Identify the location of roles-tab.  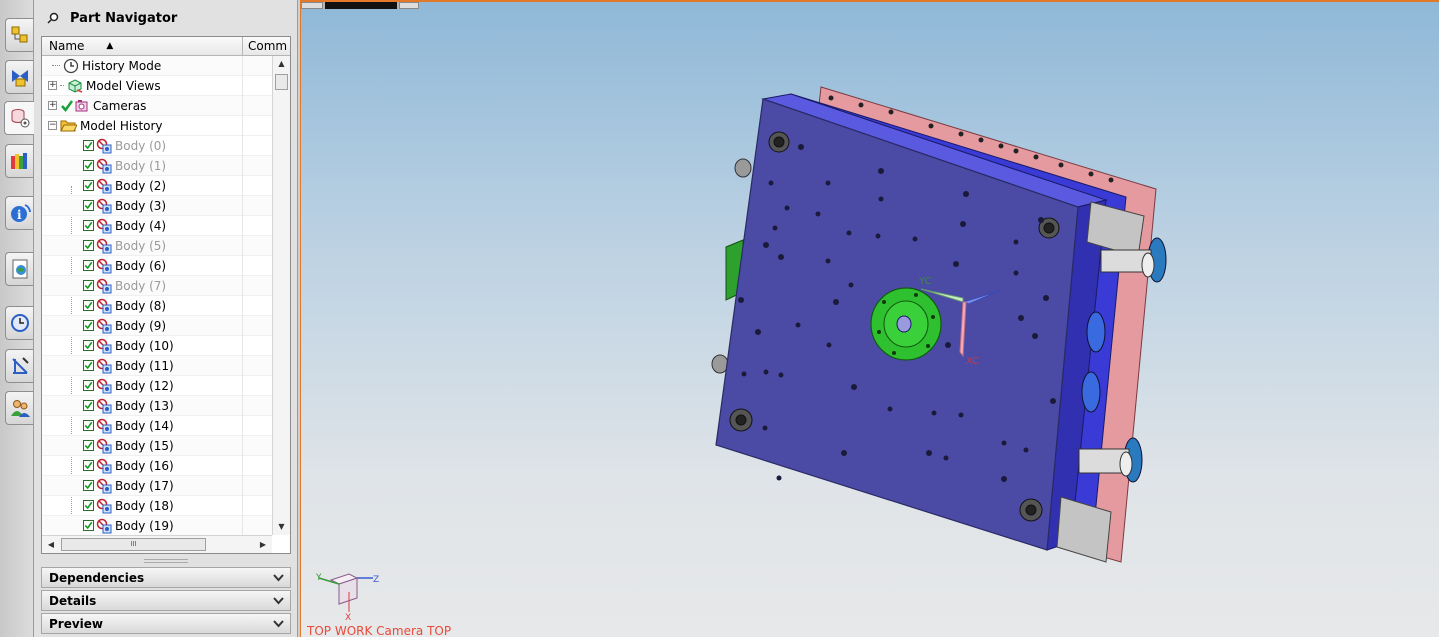
(19, 408).